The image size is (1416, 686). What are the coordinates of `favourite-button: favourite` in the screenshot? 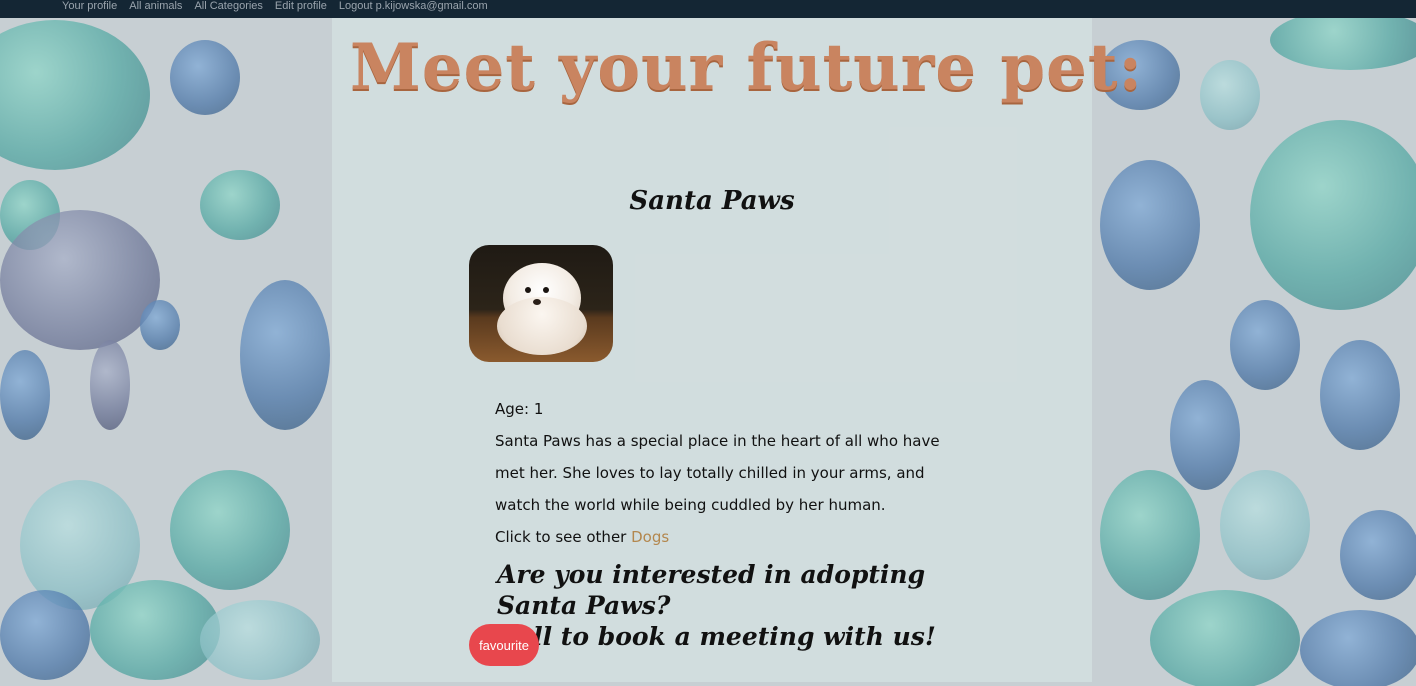 It's located at (504, 645).